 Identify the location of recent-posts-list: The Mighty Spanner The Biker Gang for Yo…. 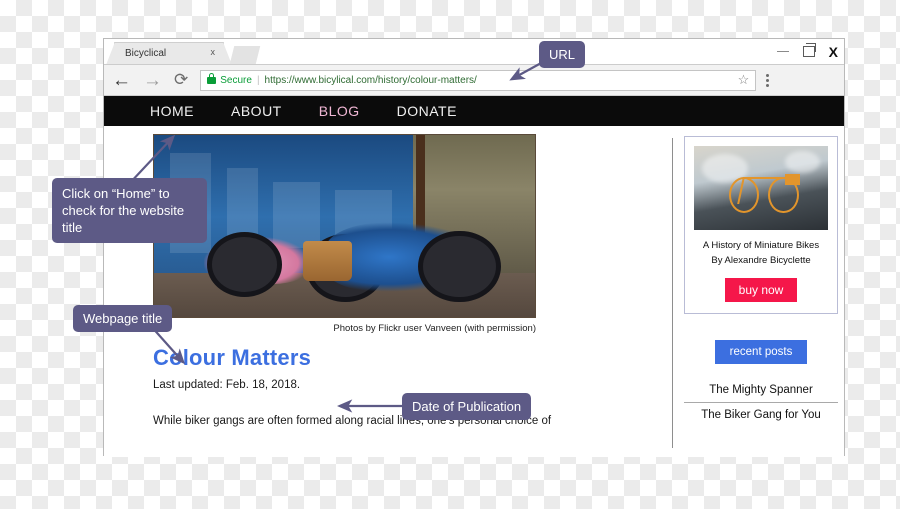
(761, 402).